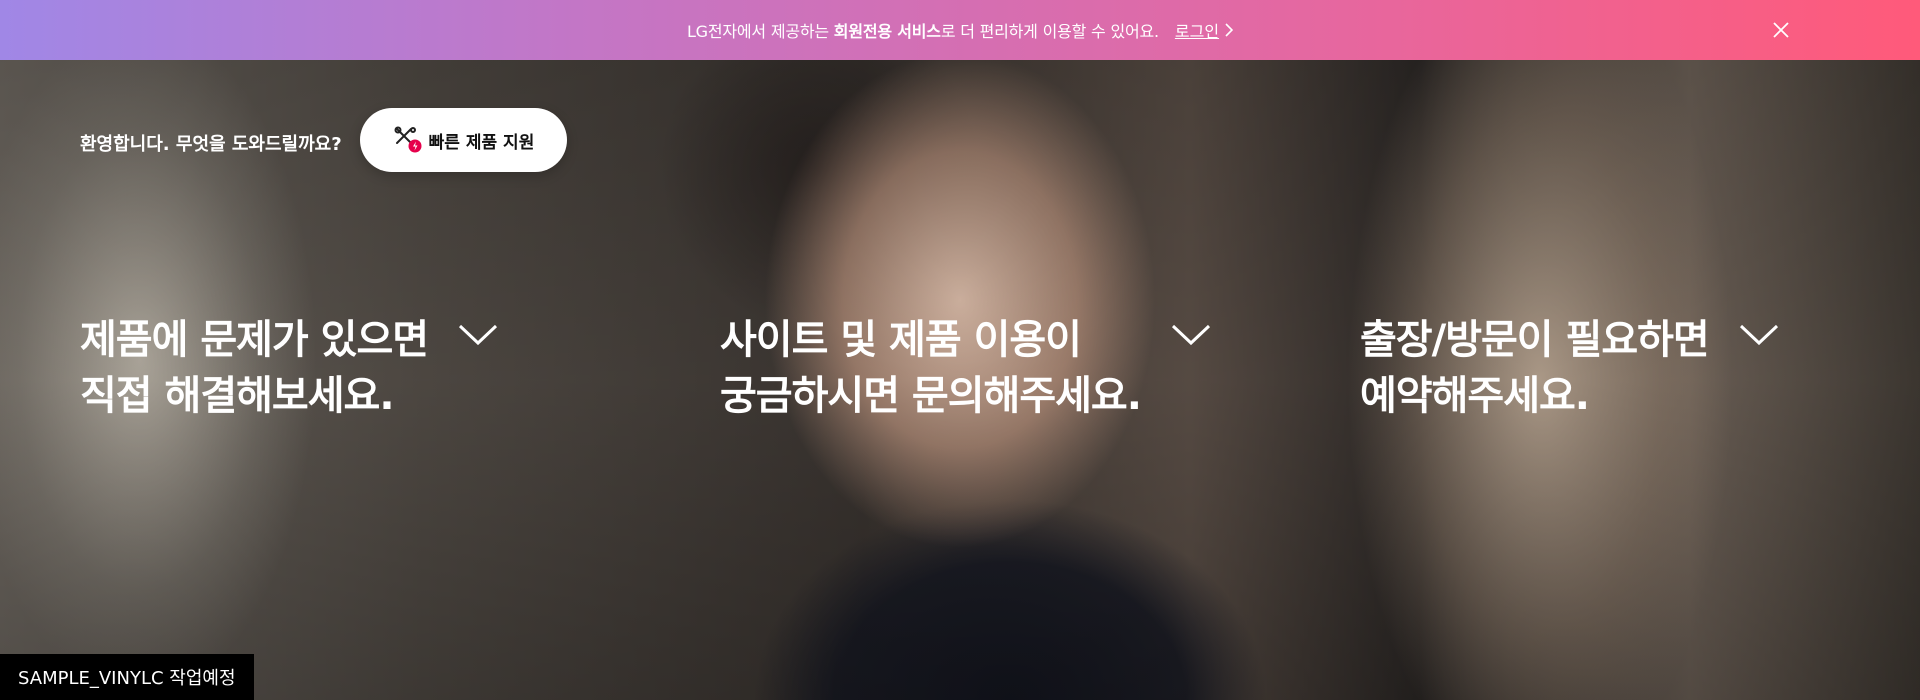  Describe the element at coordinates (254, 340) in the screenshot. I see `service-title-line1: 제품에 문제가 있으면` at that location.